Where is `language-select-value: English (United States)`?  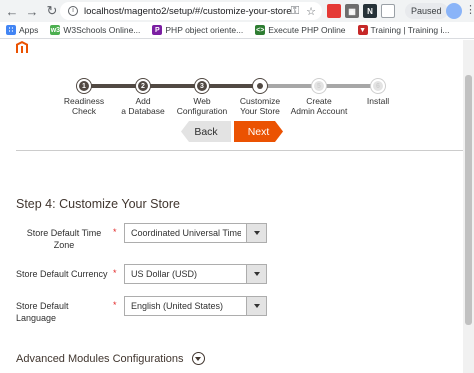
language-select-value: English (United States) is located at coordinates (177, 306).